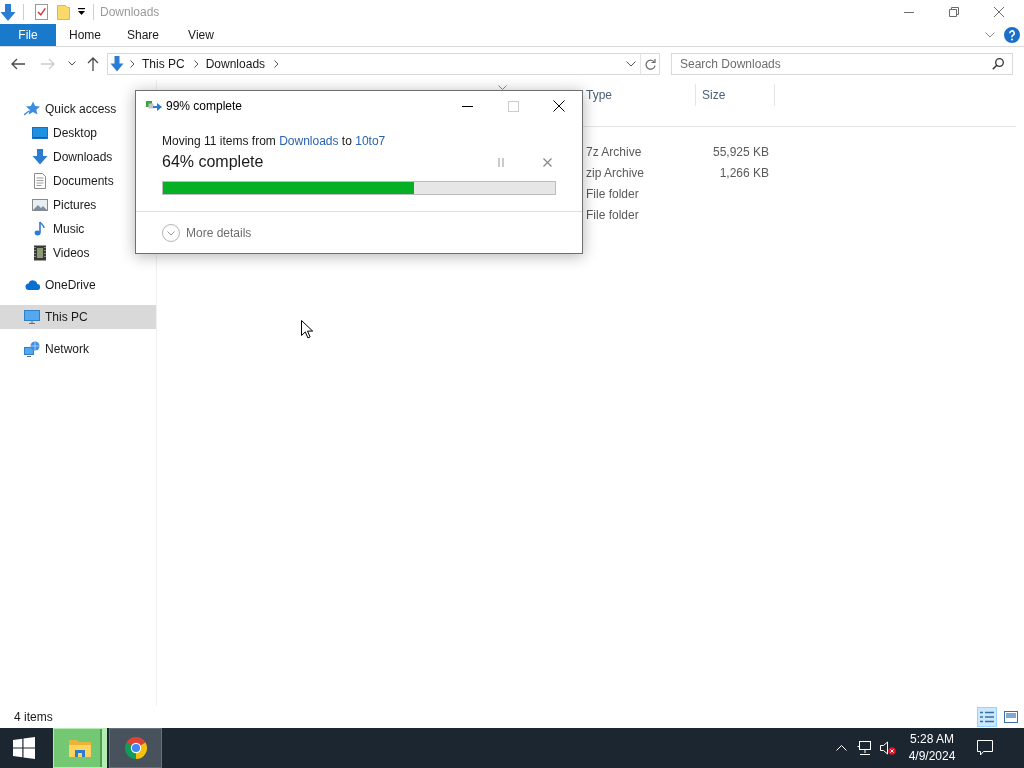 Image resolution: width=1024 pixels, height=768 pixels. I want to click on star-icon, so click(32, 109).